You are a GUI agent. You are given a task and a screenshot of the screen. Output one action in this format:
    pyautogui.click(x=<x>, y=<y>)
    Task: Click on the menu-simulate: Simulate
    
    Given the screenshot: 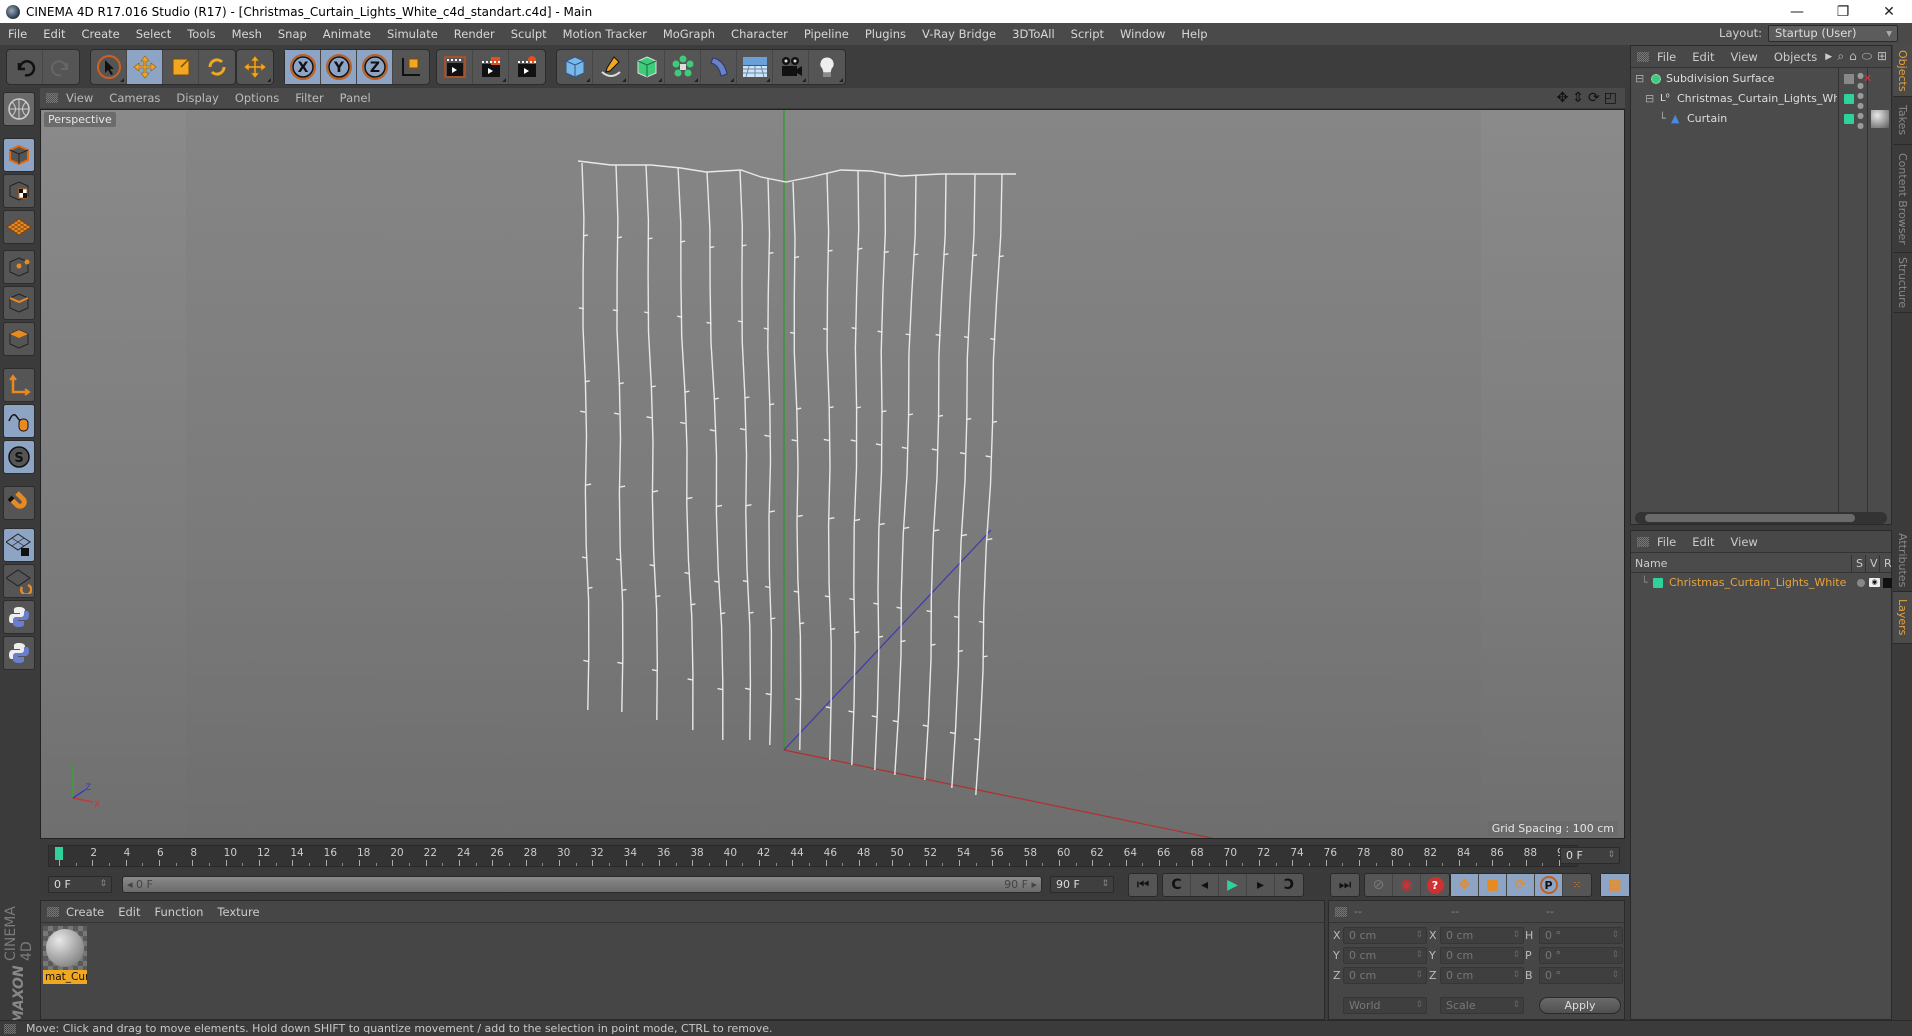 What is the action you would take?
    pyautogui.click(x=412, y=34)
    